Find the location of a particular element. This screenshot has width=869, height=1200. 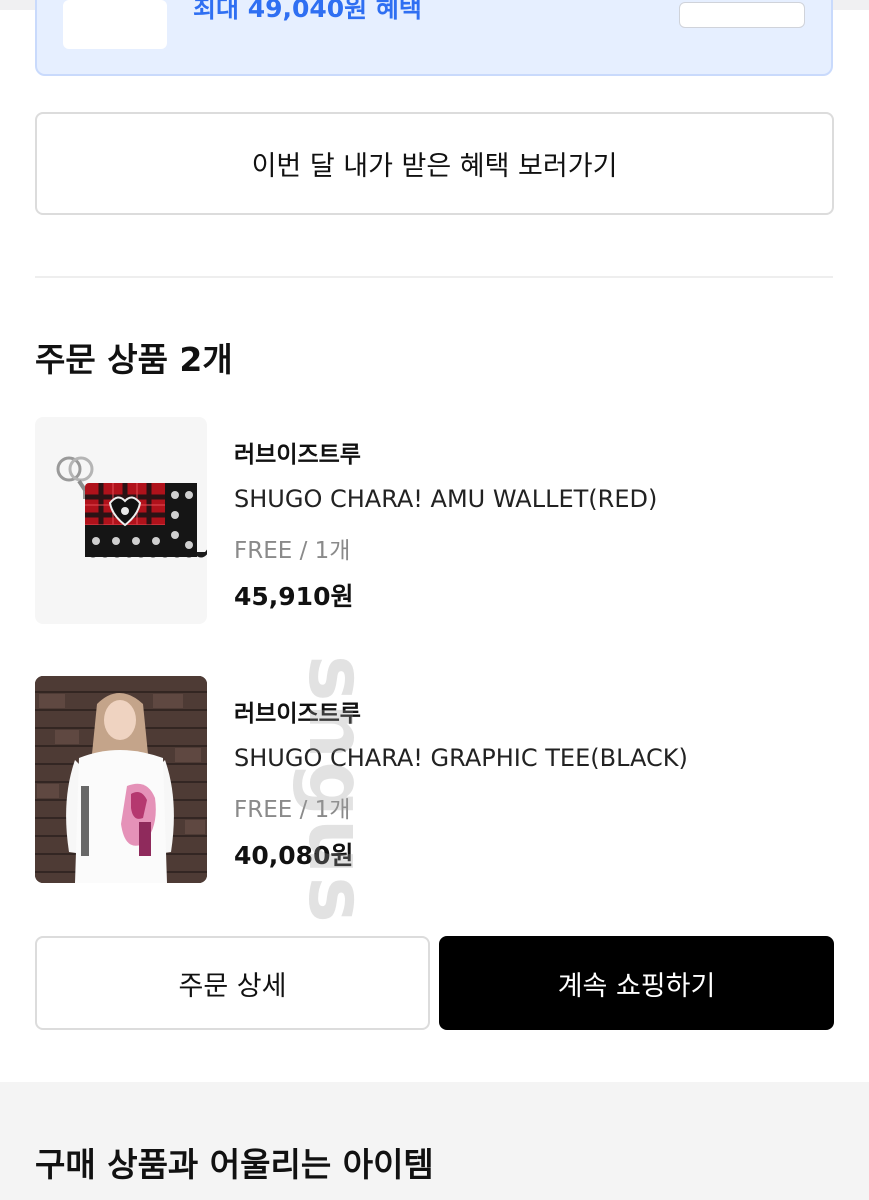

order-items-title: 주문 상품 2개 is located at coordinates (134, 359).